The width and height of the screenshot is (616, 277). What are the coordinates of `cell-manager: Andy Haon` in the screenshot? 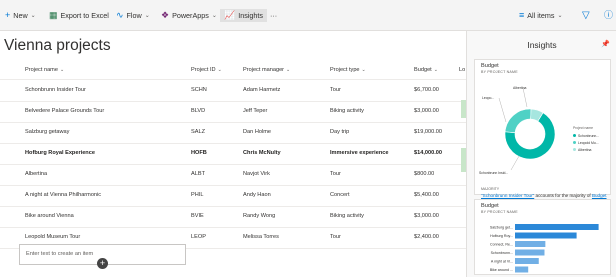 It's located at (257, 195).